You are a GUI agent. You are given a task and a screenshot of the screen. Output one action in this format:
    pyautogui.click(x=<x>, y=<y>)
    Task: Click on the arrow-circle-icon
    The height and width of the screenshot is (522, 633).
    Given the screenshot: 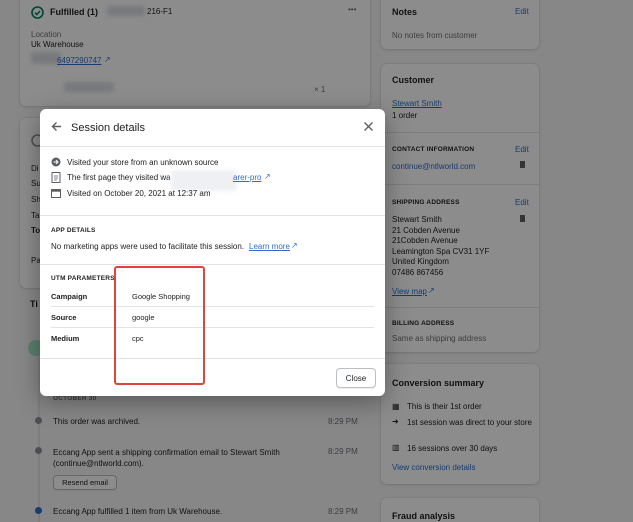 What is the action you would take?
    pyautogui.click(x=56, y=163)
    